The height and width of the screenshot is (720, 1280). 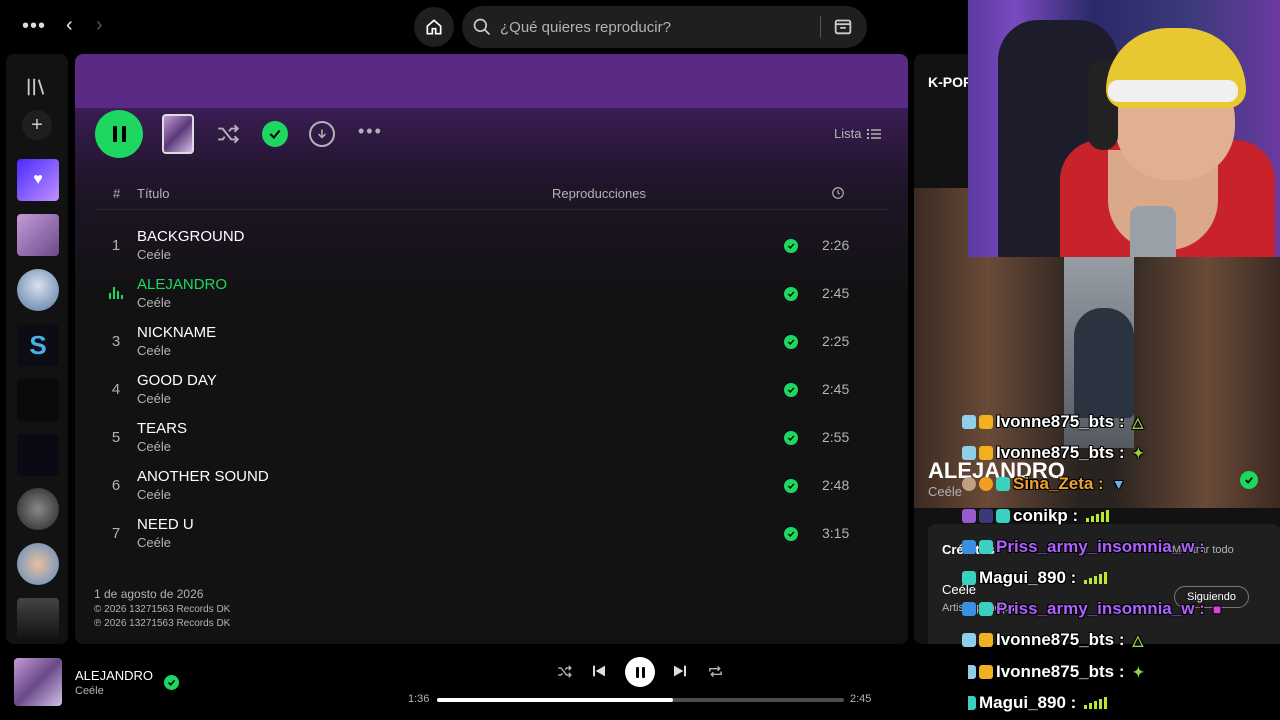 What do you see at coordinates (491, 294) in the screenshot?
I see `track-row: ALEJANDRO Ceéle 2:45` at bounding box center [491, 294].